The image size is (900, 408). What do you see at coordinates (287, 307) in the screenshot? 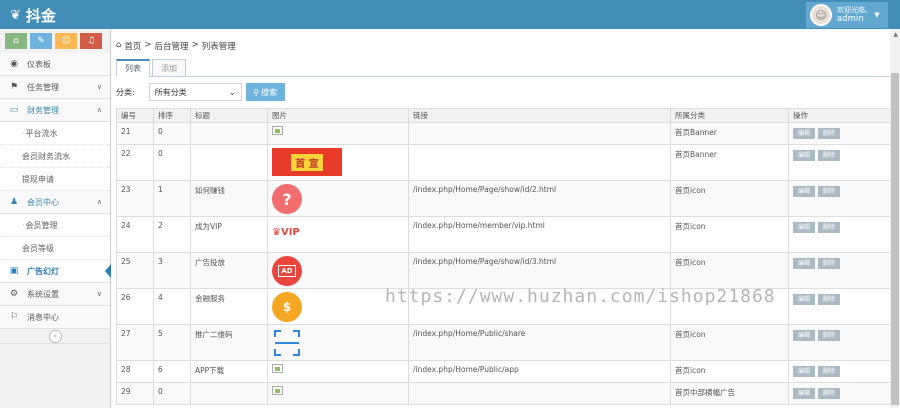
I see `money-bag-icon: $` at bounding box center [287, 307].